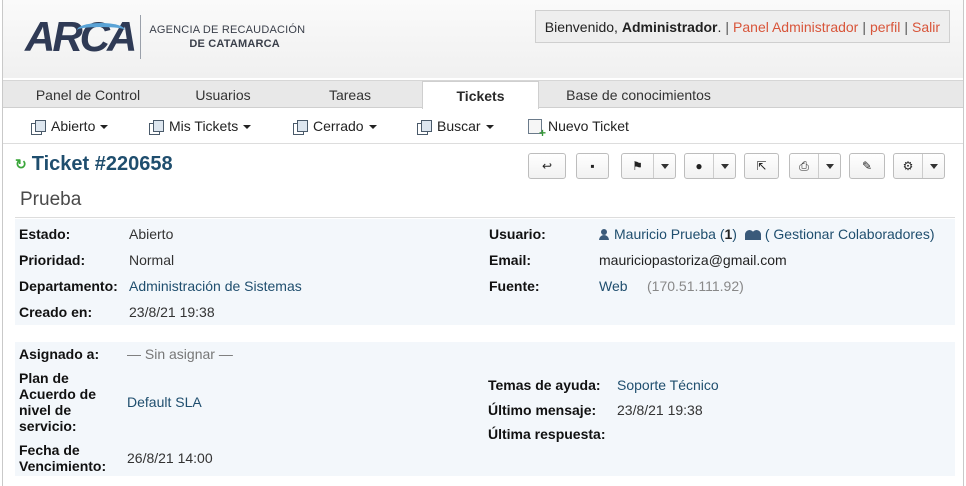  What do you see at coordinates (637, 166) in the screenshot?
I see `flag-icon: ⚑` at bounding box center [637, 166].